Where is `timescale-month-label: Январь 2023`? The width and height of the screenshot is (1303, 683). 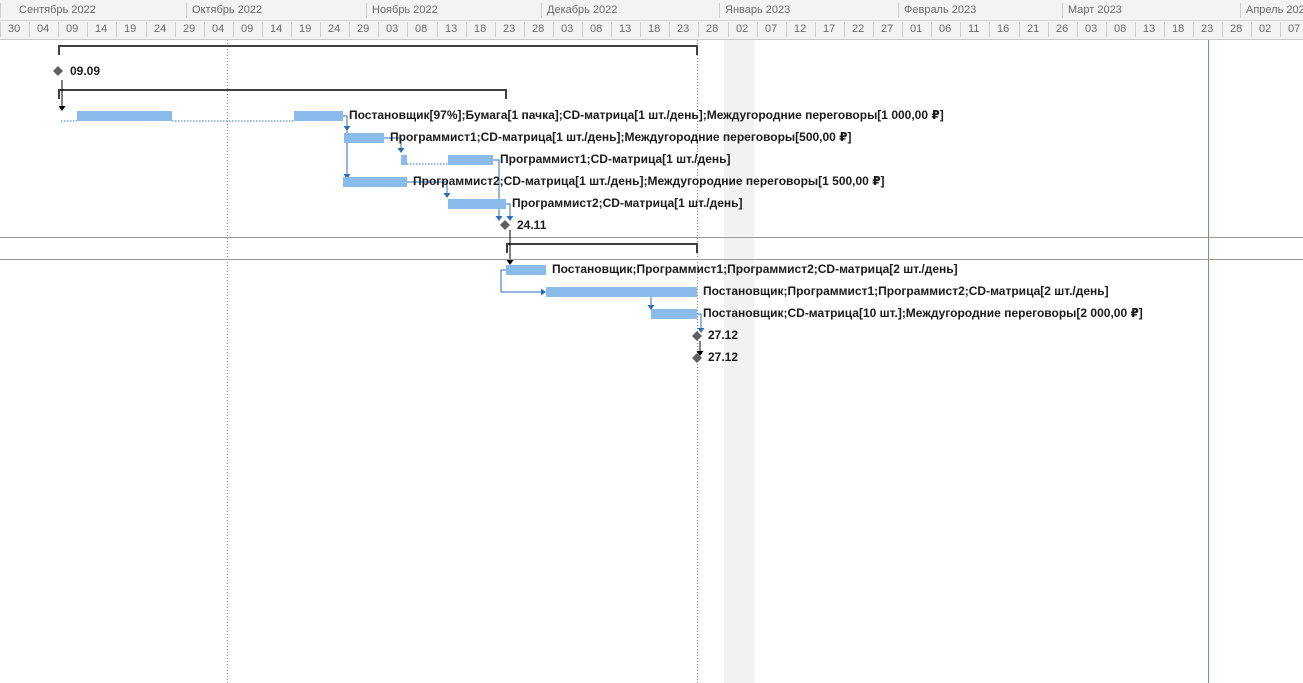
timescale-month-label: Январь 2023 is located at coordinates (758, 10).